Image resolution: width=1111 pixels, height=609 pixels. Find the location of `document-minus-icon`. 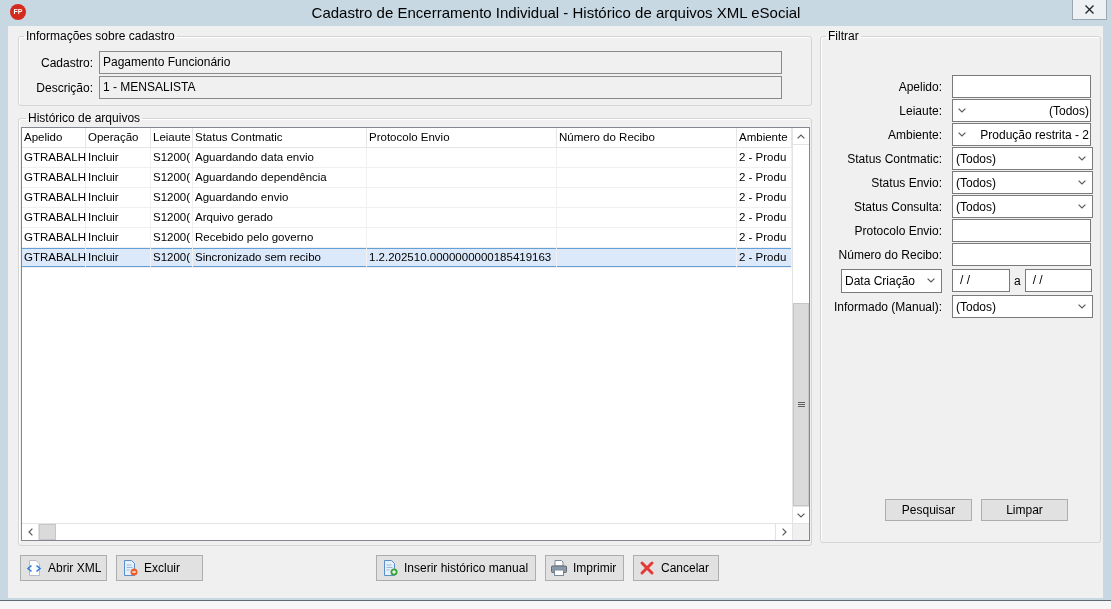

document-minus-icon is located at coordinates (130, 568).